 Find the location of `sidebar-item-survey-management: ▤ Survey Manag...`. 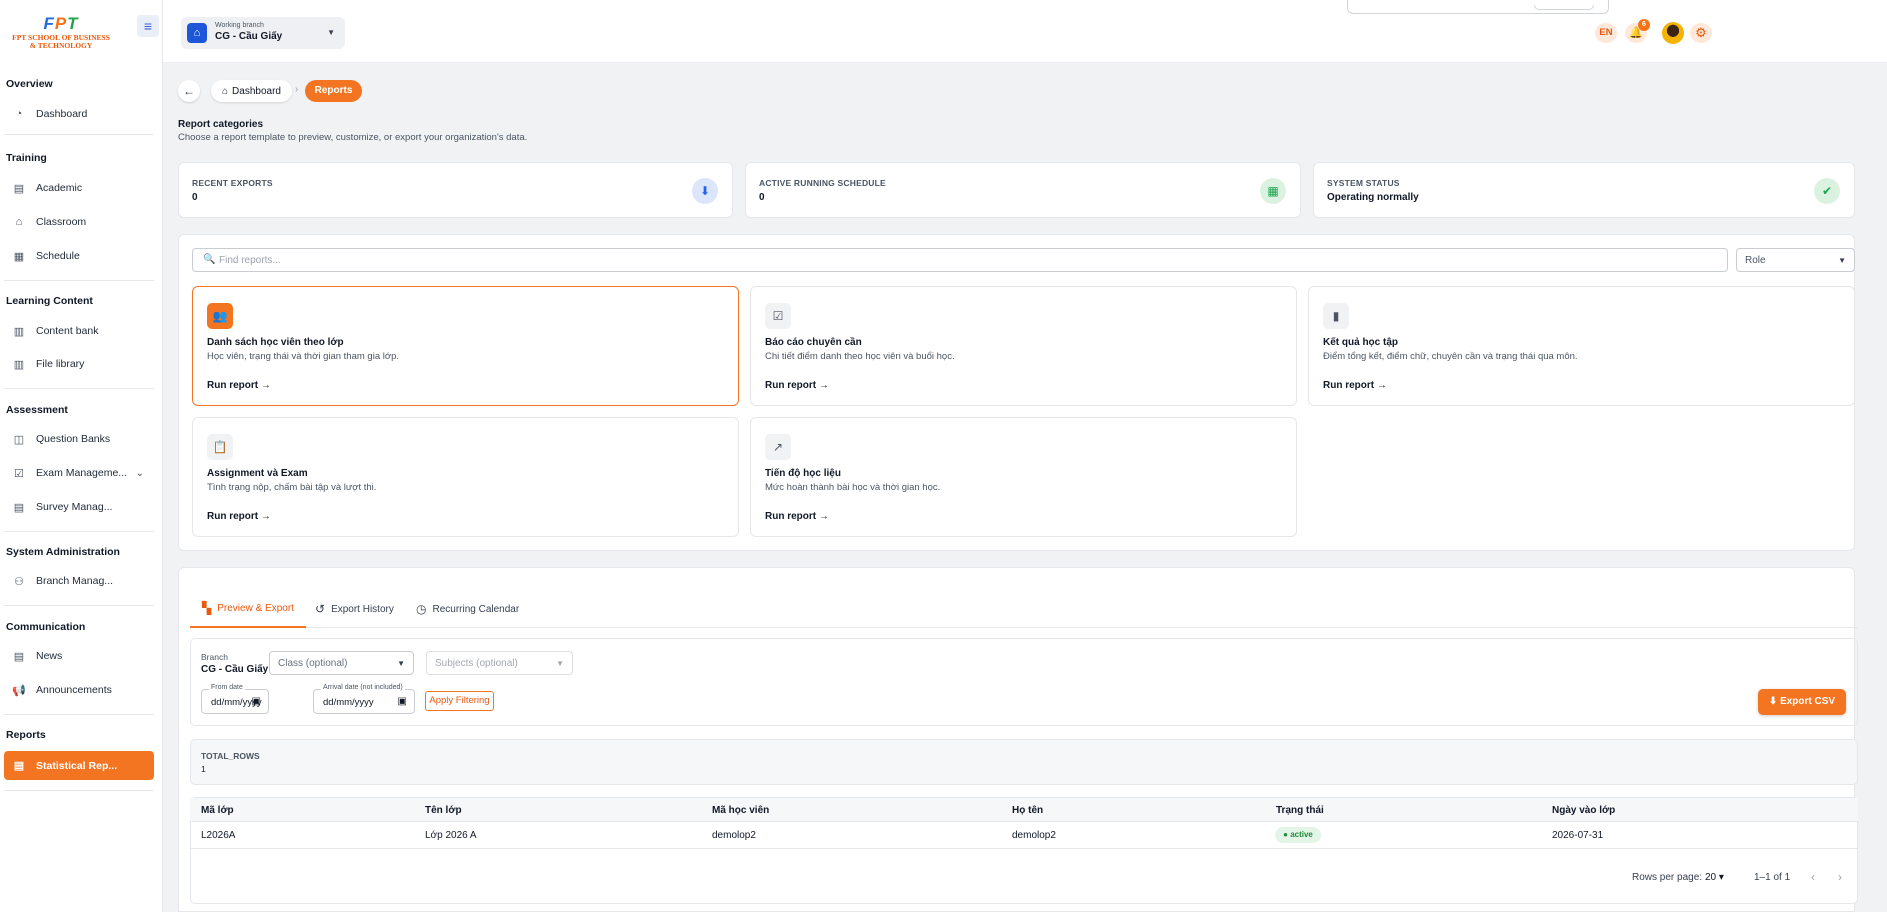

sidebar-item-survey-management: ▤ Survey Manag... is located at coordinates (79, 507).